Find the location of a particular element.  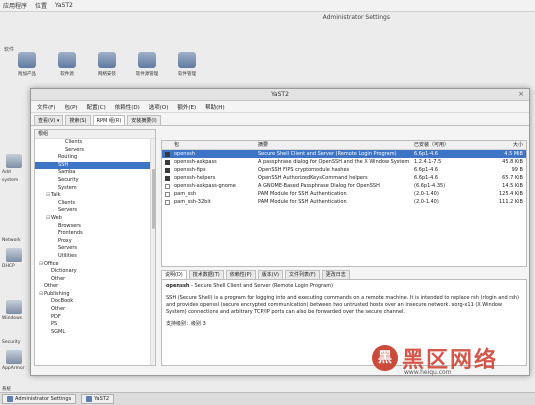

column-size: 大小 is located at coordinates (507, 145).